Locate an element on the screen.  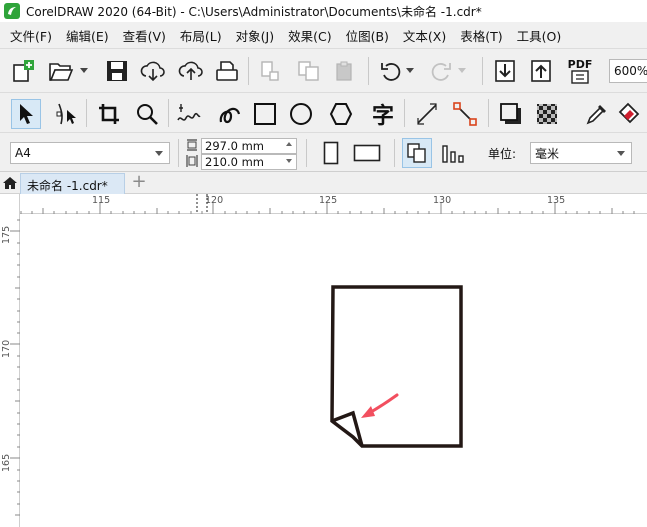
coreldraw-logo-icon is located at coordinates (12, 11).